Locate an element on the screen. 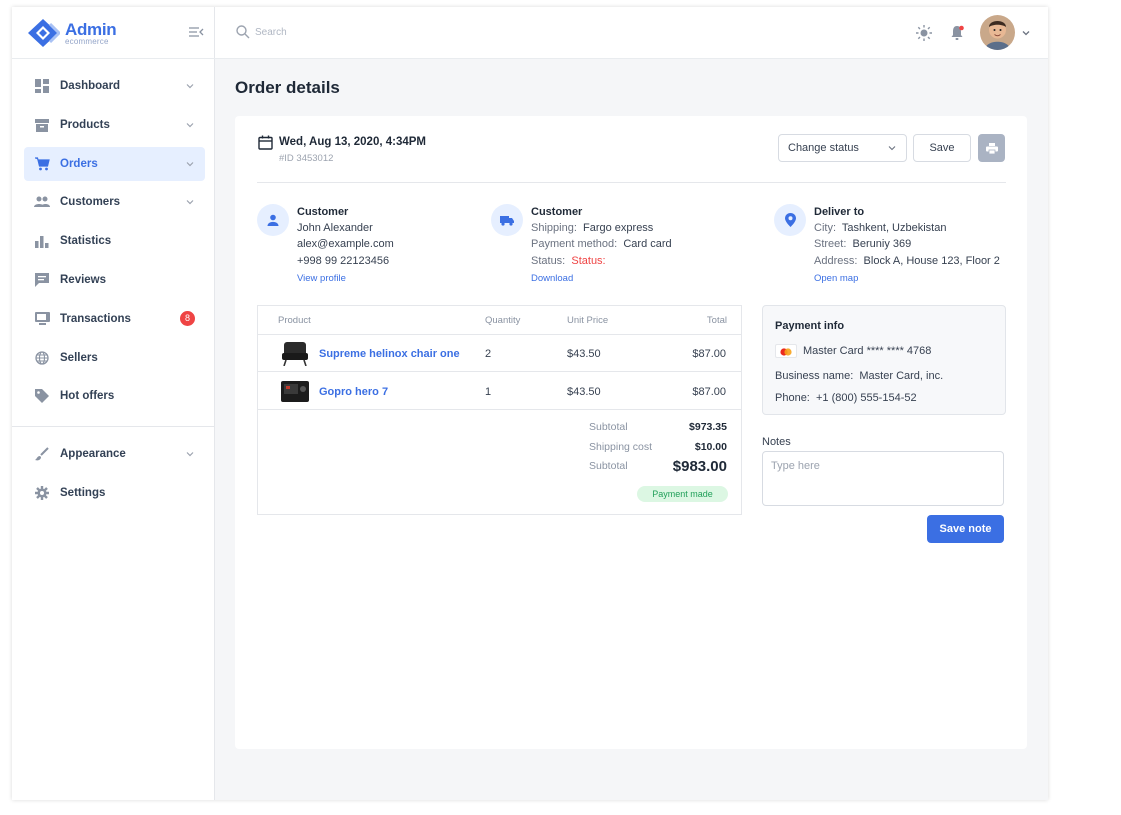 The height and width of the screenshot is (815, 1121). download-link: Download is located at coordinates (646, 278).